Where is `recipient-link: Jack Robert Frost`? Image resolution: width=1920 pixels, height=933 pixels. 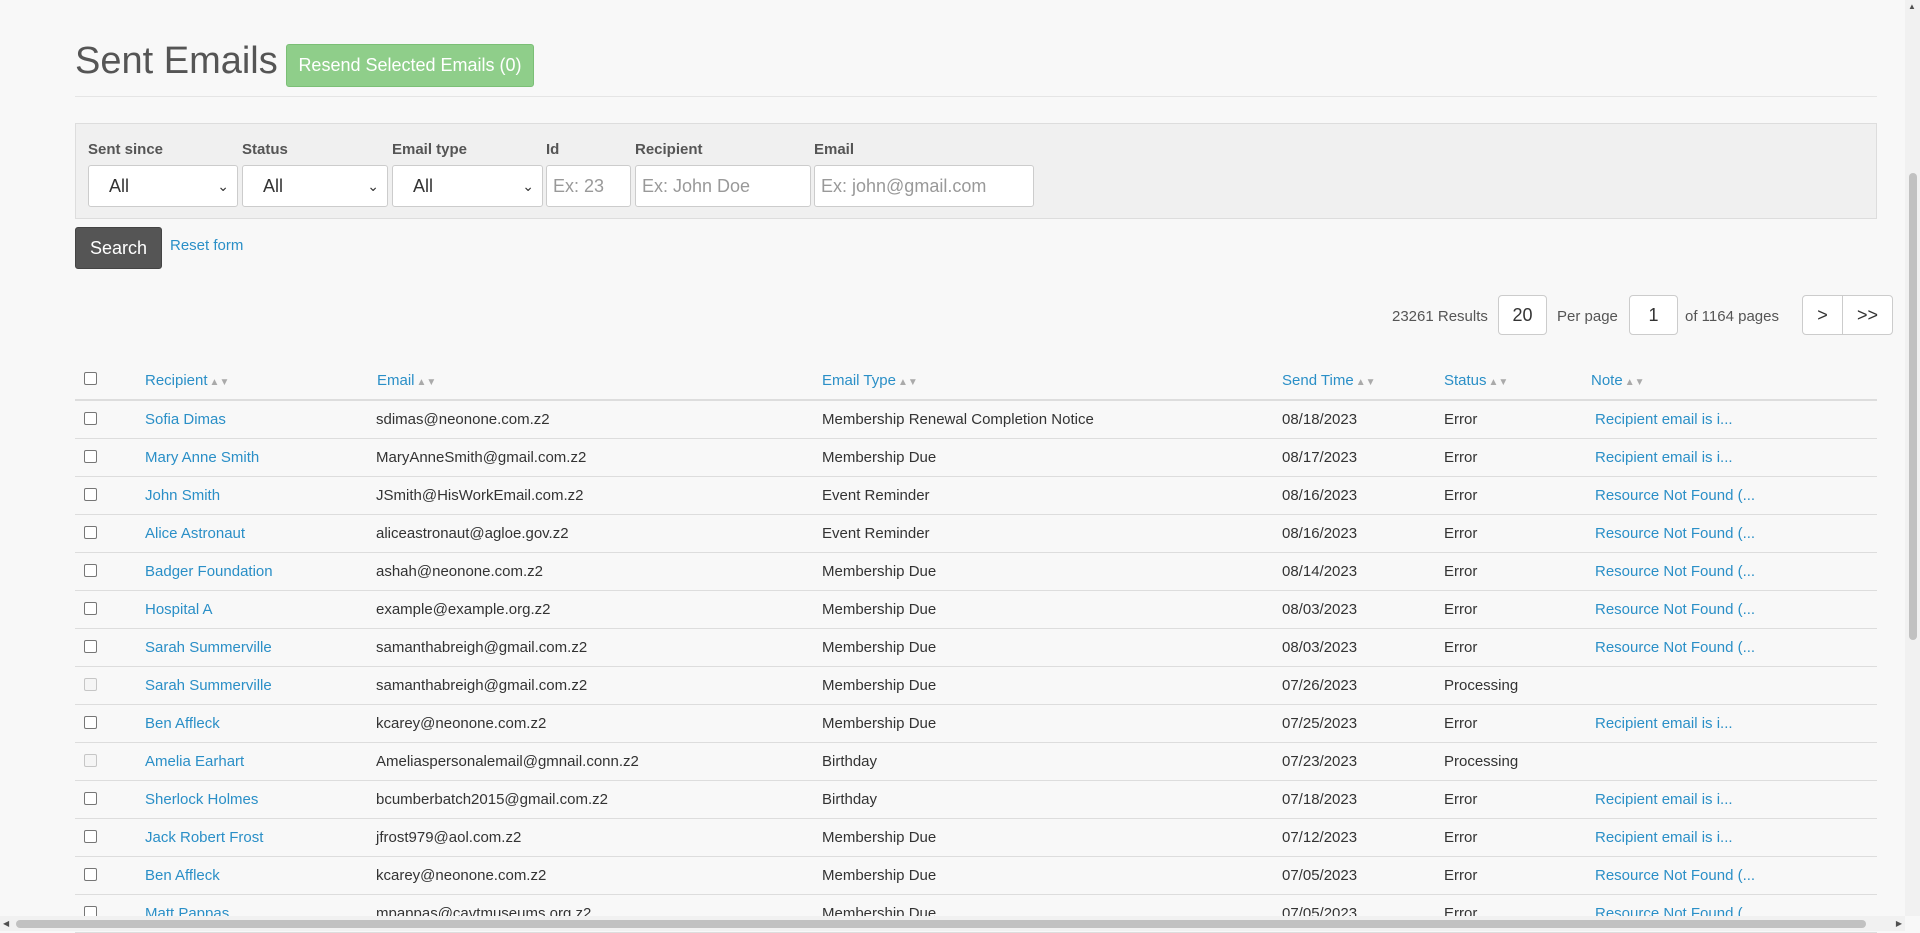 recipient-link: Jack Robert Frost is located at coordinates (204, 837).